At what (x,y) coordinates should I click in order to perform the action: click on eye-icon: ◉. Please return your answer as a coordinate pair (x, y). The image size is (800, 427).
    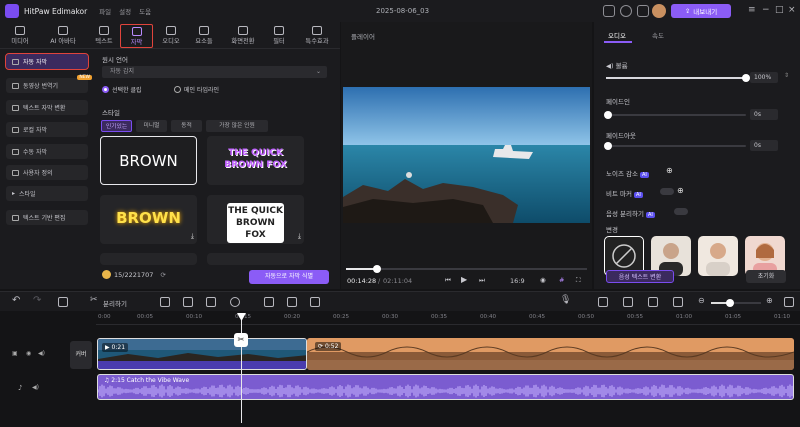
    Looking at the image, I should click on (28, 353).